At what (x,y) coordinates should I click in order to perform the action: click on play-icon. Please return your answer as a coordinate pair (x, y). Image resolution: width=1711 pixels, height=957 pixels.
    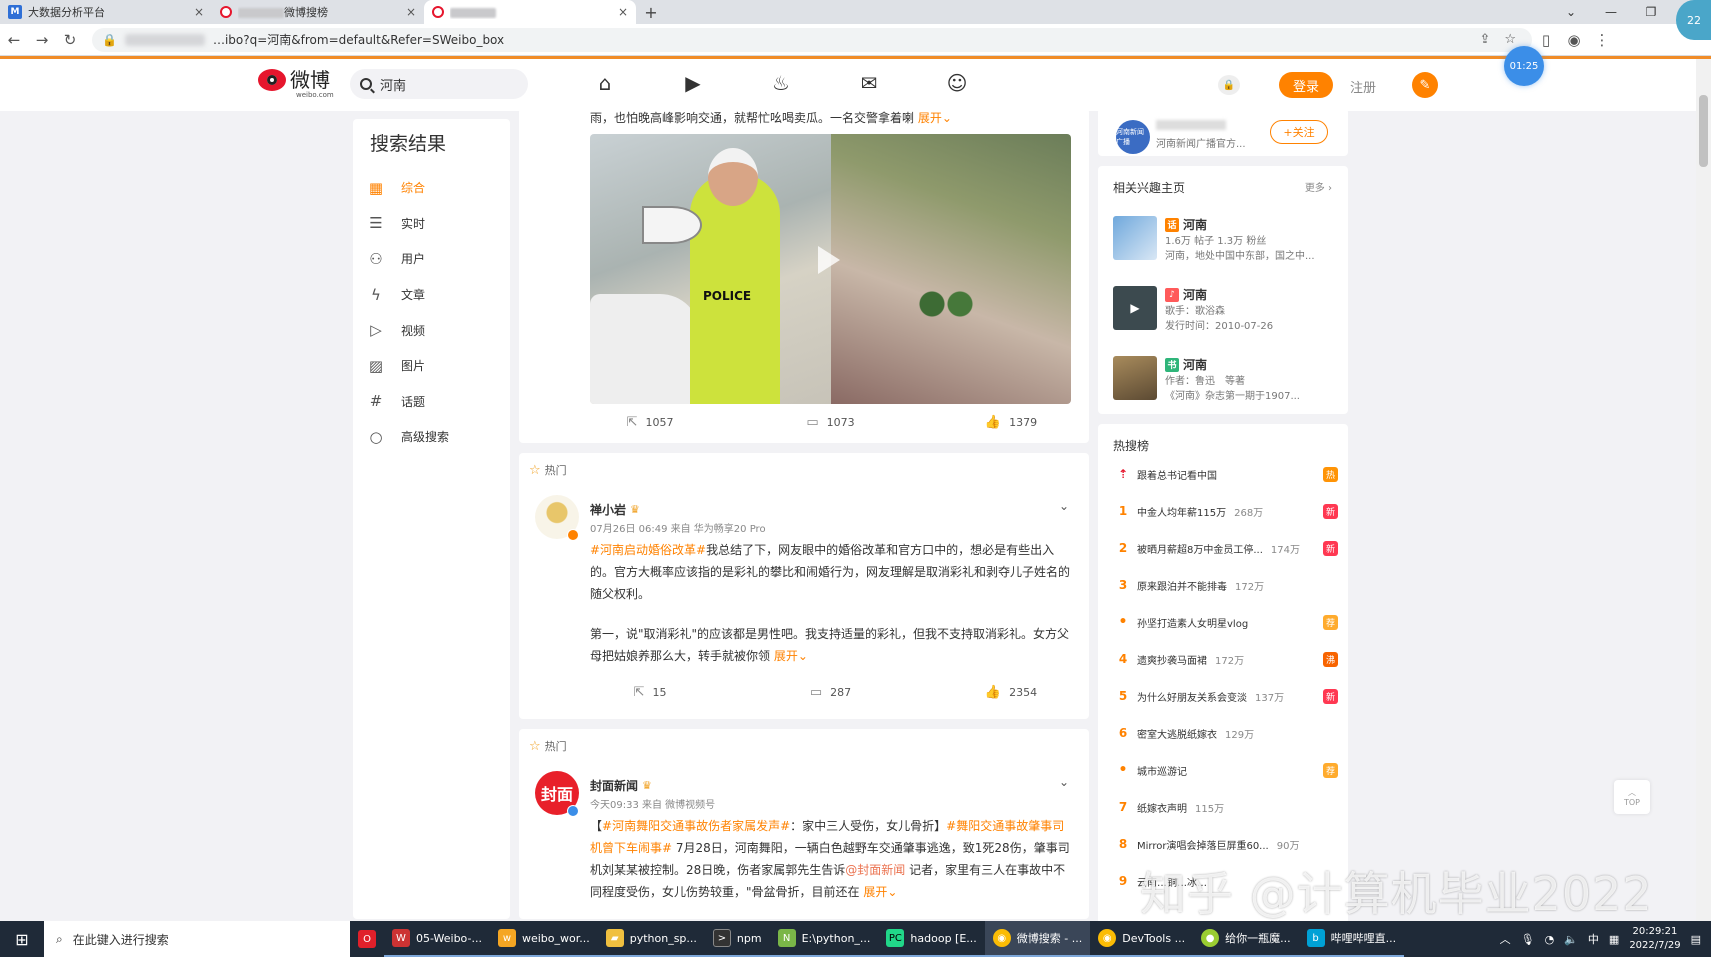
    Looking at the image, I should click on (829, 260).